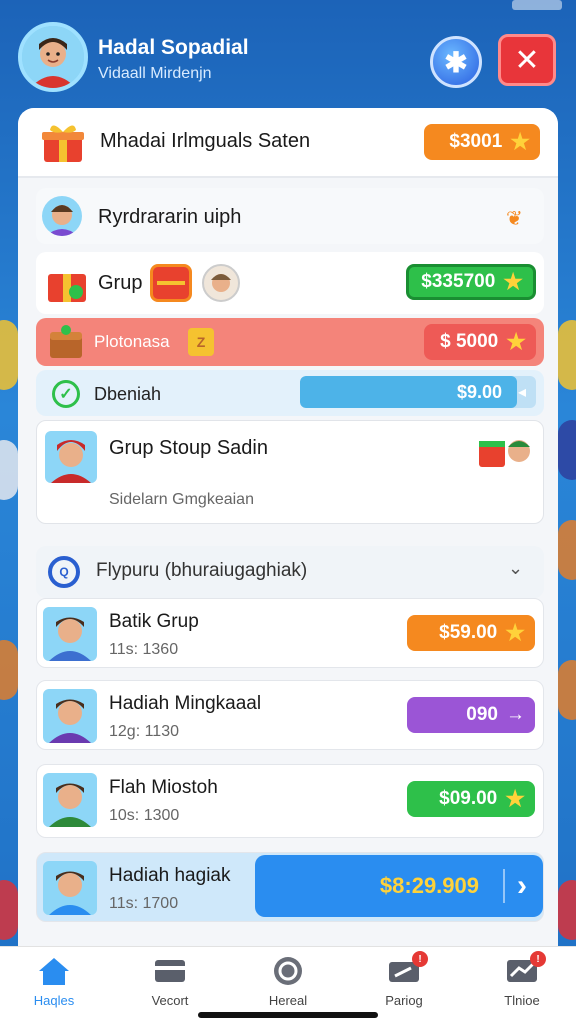  I want to click on grup-value: $335700, so click(458, 281).